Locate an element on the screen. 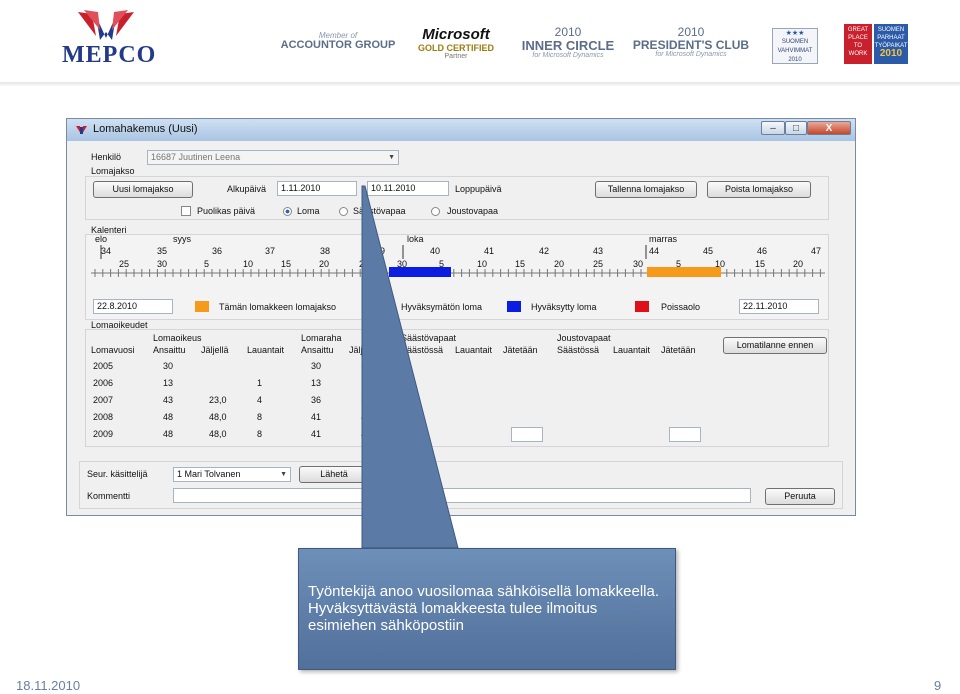 Image resolution: width=960 pixels, height=694 pixels. footer-date: 18.11.2010 is located at coordinates (48, 685).